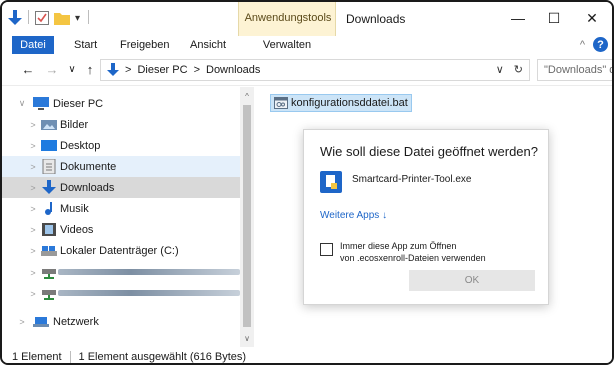 The image size is (614, 365). I want to click on network-drive-icon, so click(49, 274).